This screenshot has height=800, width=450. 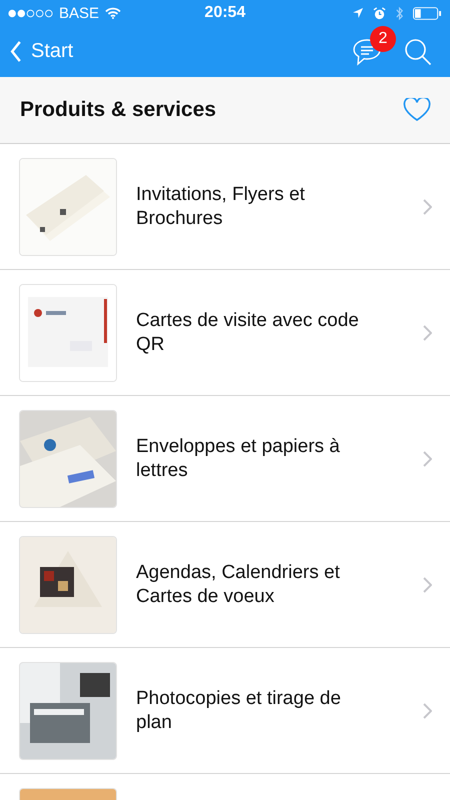 I want to click on wifi-icon, so click(x=113, y=13).